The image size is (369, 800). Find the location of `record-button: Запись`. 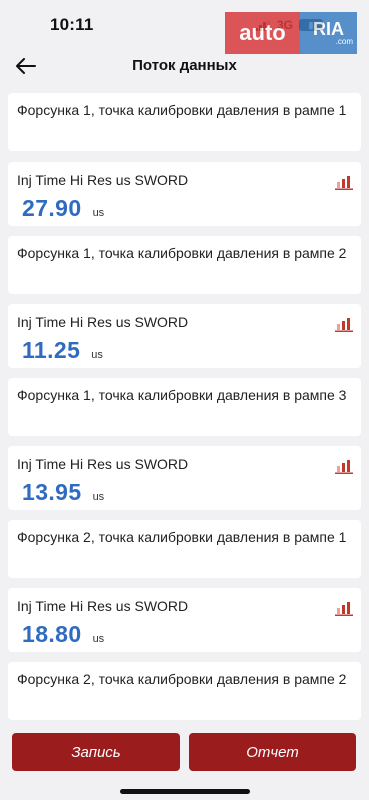

record-button: Запись is located at coordinates (96, 752).